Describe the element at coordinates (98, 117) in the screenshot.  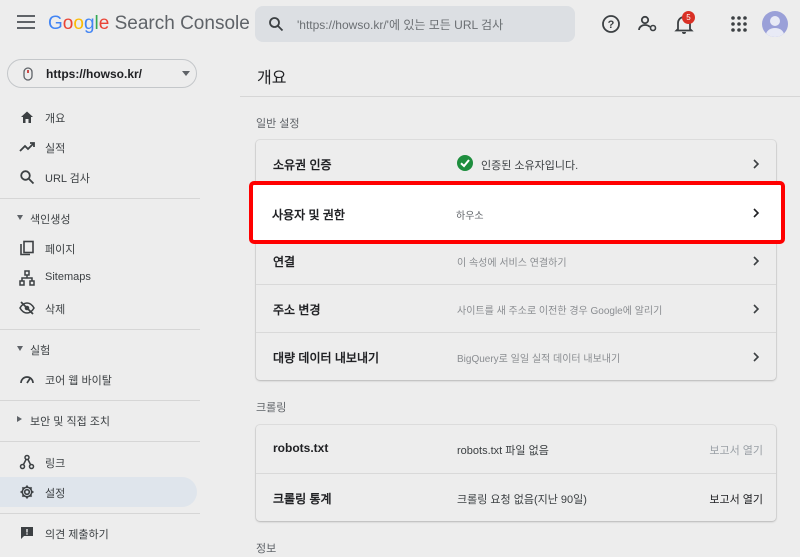
I see `sidebar-item-overview: 개요` at that location.